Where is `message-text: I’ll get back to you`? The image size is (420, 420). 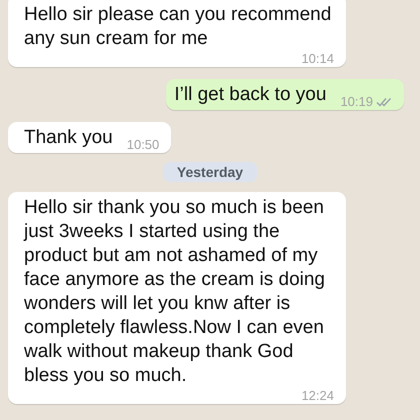
message-text: I’ll get back to you is located at coordinates (250, 95).